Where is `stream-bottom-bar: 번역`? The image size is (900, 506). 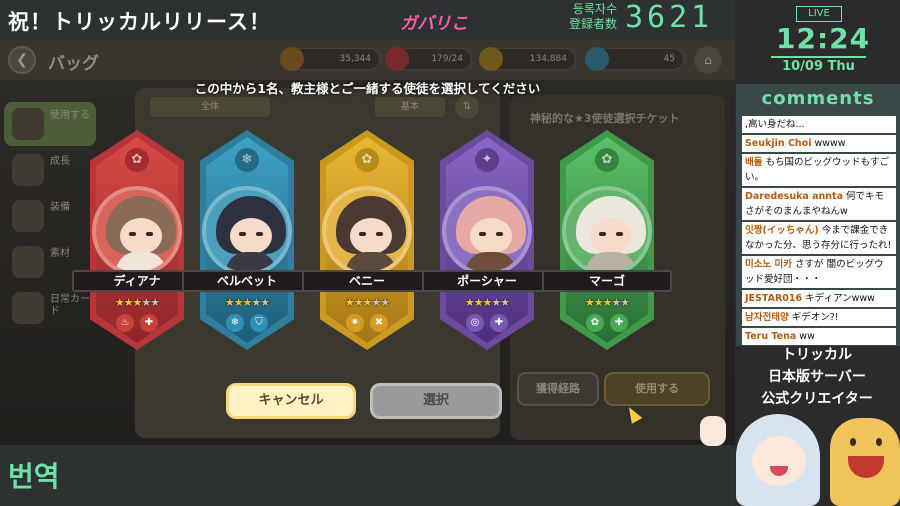
stream-bottom-bar: 번역 is located at coordinates (367, 475).